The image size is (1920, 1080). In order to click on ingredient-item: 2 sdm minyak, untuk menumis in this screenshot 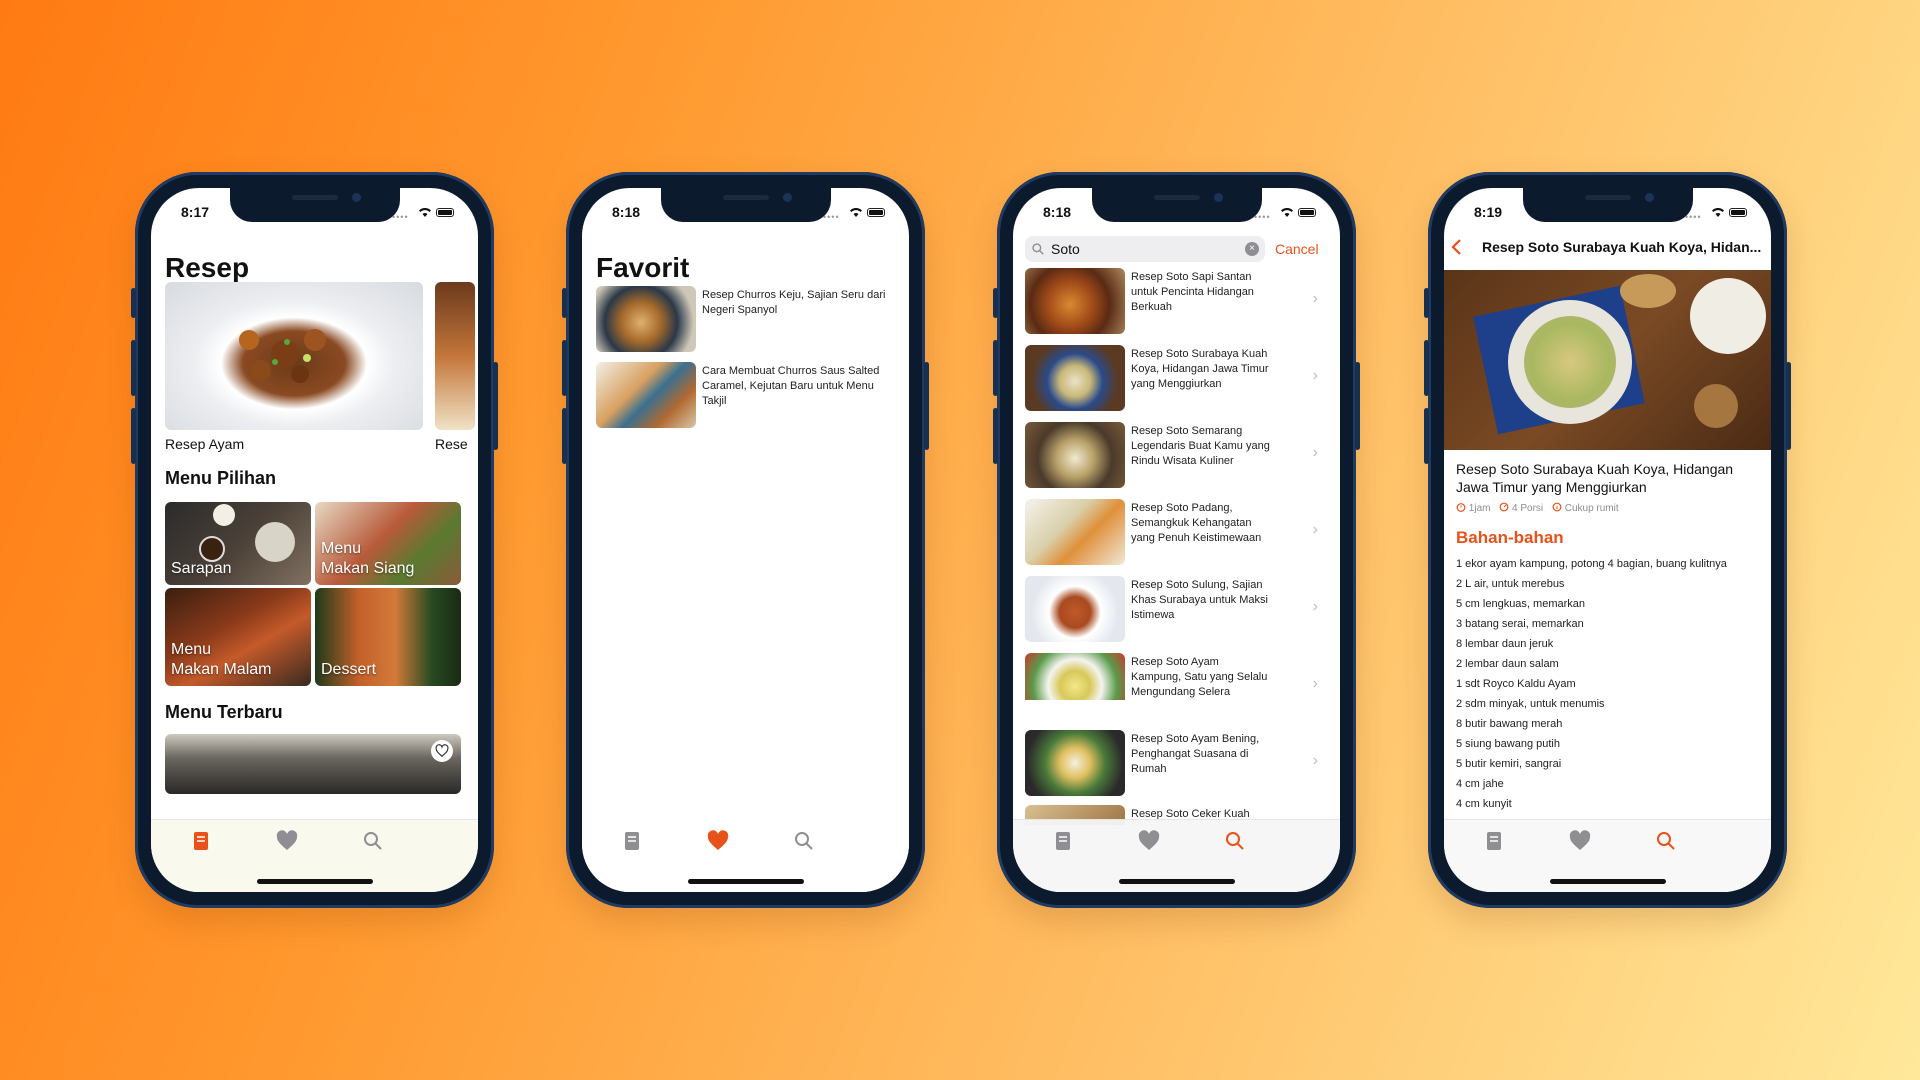, I will do `click(1530, 704)`.